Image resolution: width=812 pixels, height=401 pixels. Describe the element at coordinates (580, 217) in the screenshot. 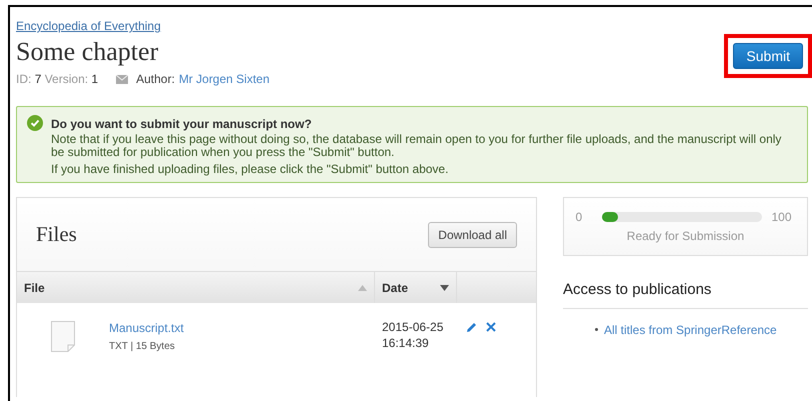

I see `progress-min: 0` at that location.